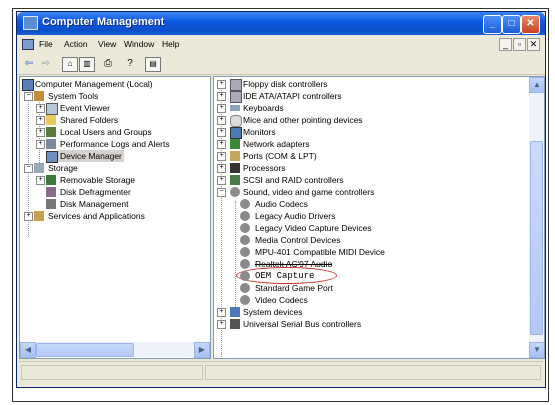 The height and width of the screenshot is (405, 555). Describe the element at coordinates (385, 228) in the screenshot. I see `device-legacy-video-capture: Legacy Video Capture Devices` at that location.